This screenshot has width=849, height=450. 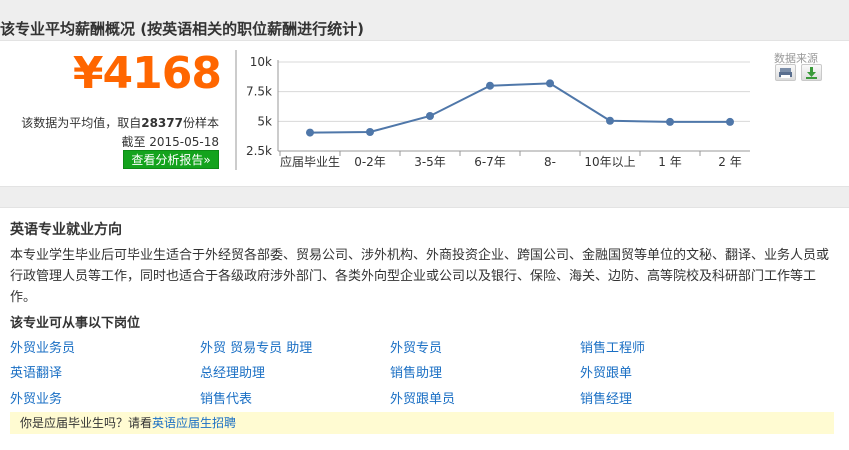 What do you see at coordinates (171, 159) in the screenshot?
I see `view-report-button: 查看分析报告»` at bounding box center [171, 159].